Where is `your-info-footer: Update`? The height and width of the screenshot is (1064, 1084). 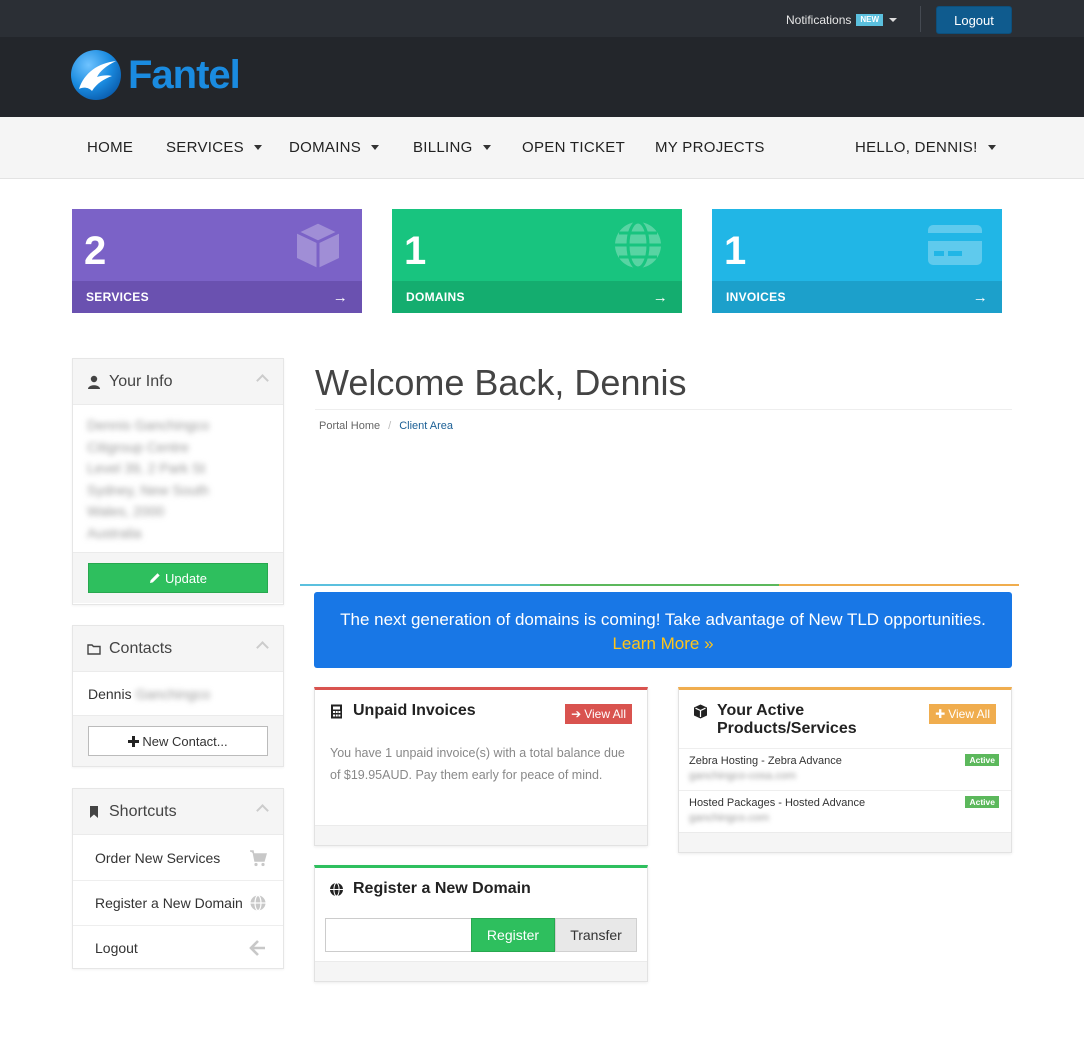
your-info-footer: Update is located at coordinates (178, 577).